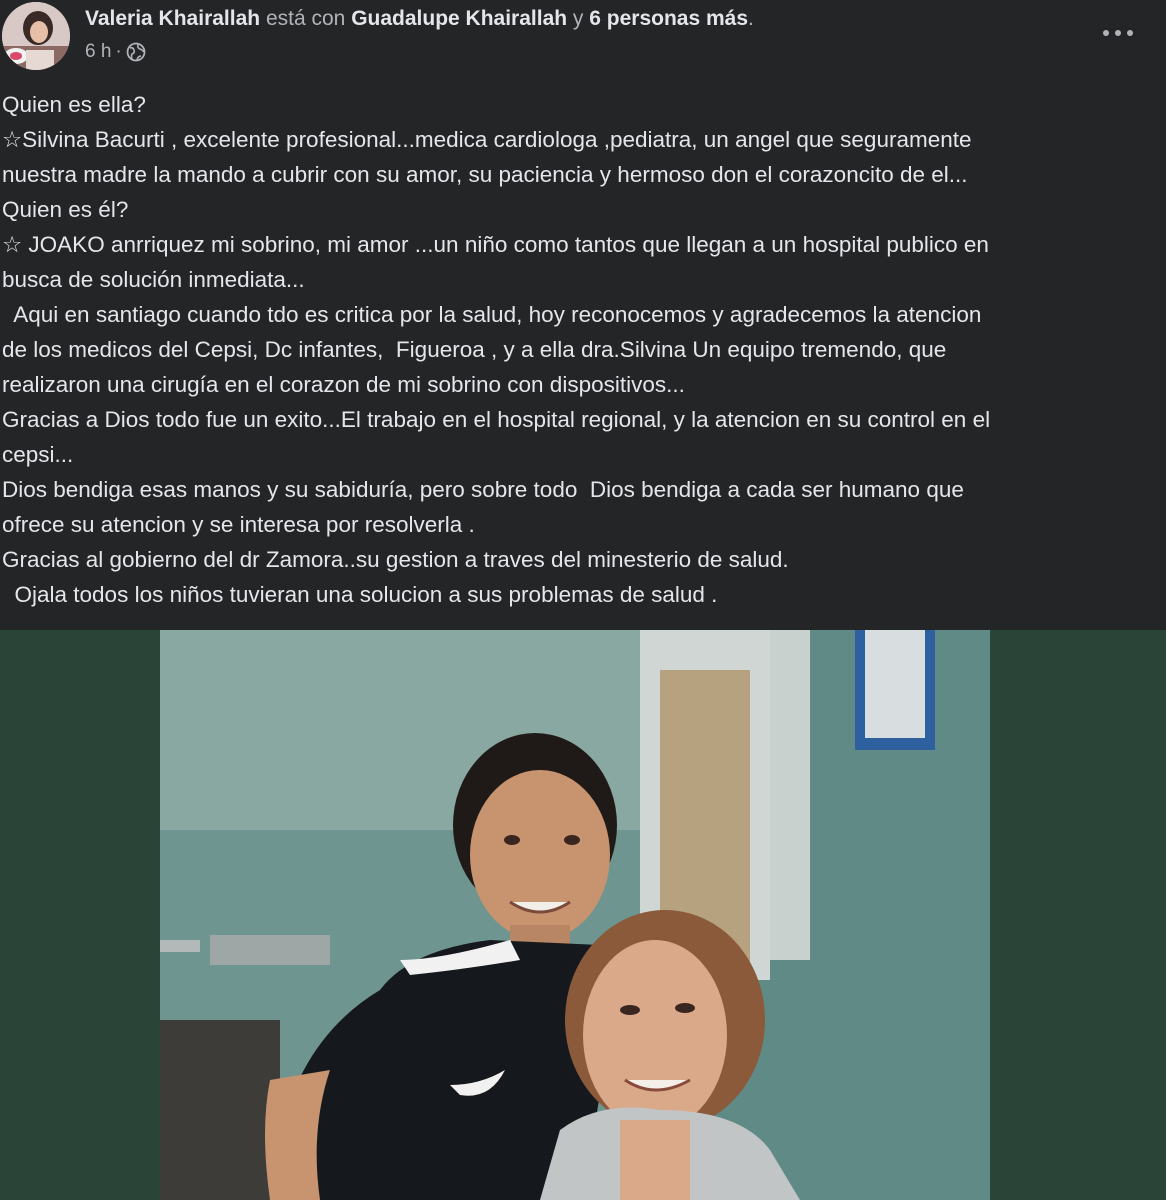 This screenshot has width=1166, height=1200. I want to click on author-avatar, so click(36, 36).